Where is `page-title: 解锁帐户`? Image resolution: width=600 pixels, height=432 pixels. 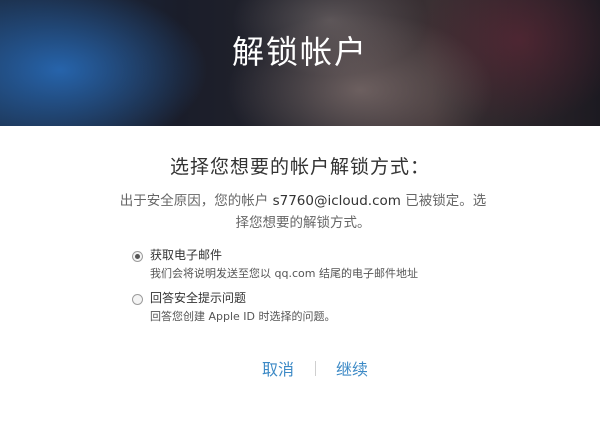 page-title: 解锁帐户 is located at coordinates (299, 52).